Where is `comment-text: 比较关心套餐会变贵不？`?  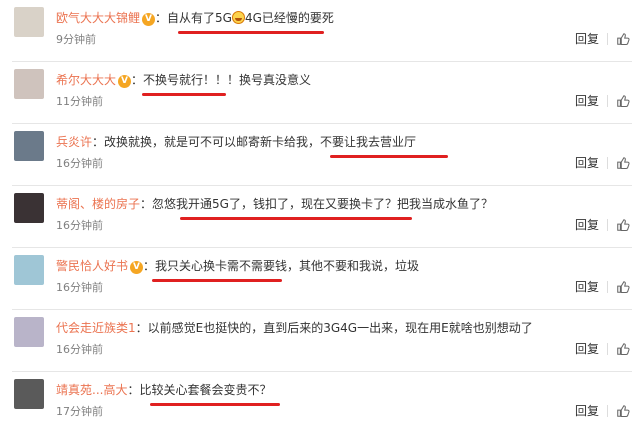
comment-text: 比较关心套餐会变贵不？ is located at coordinates (205, 390).